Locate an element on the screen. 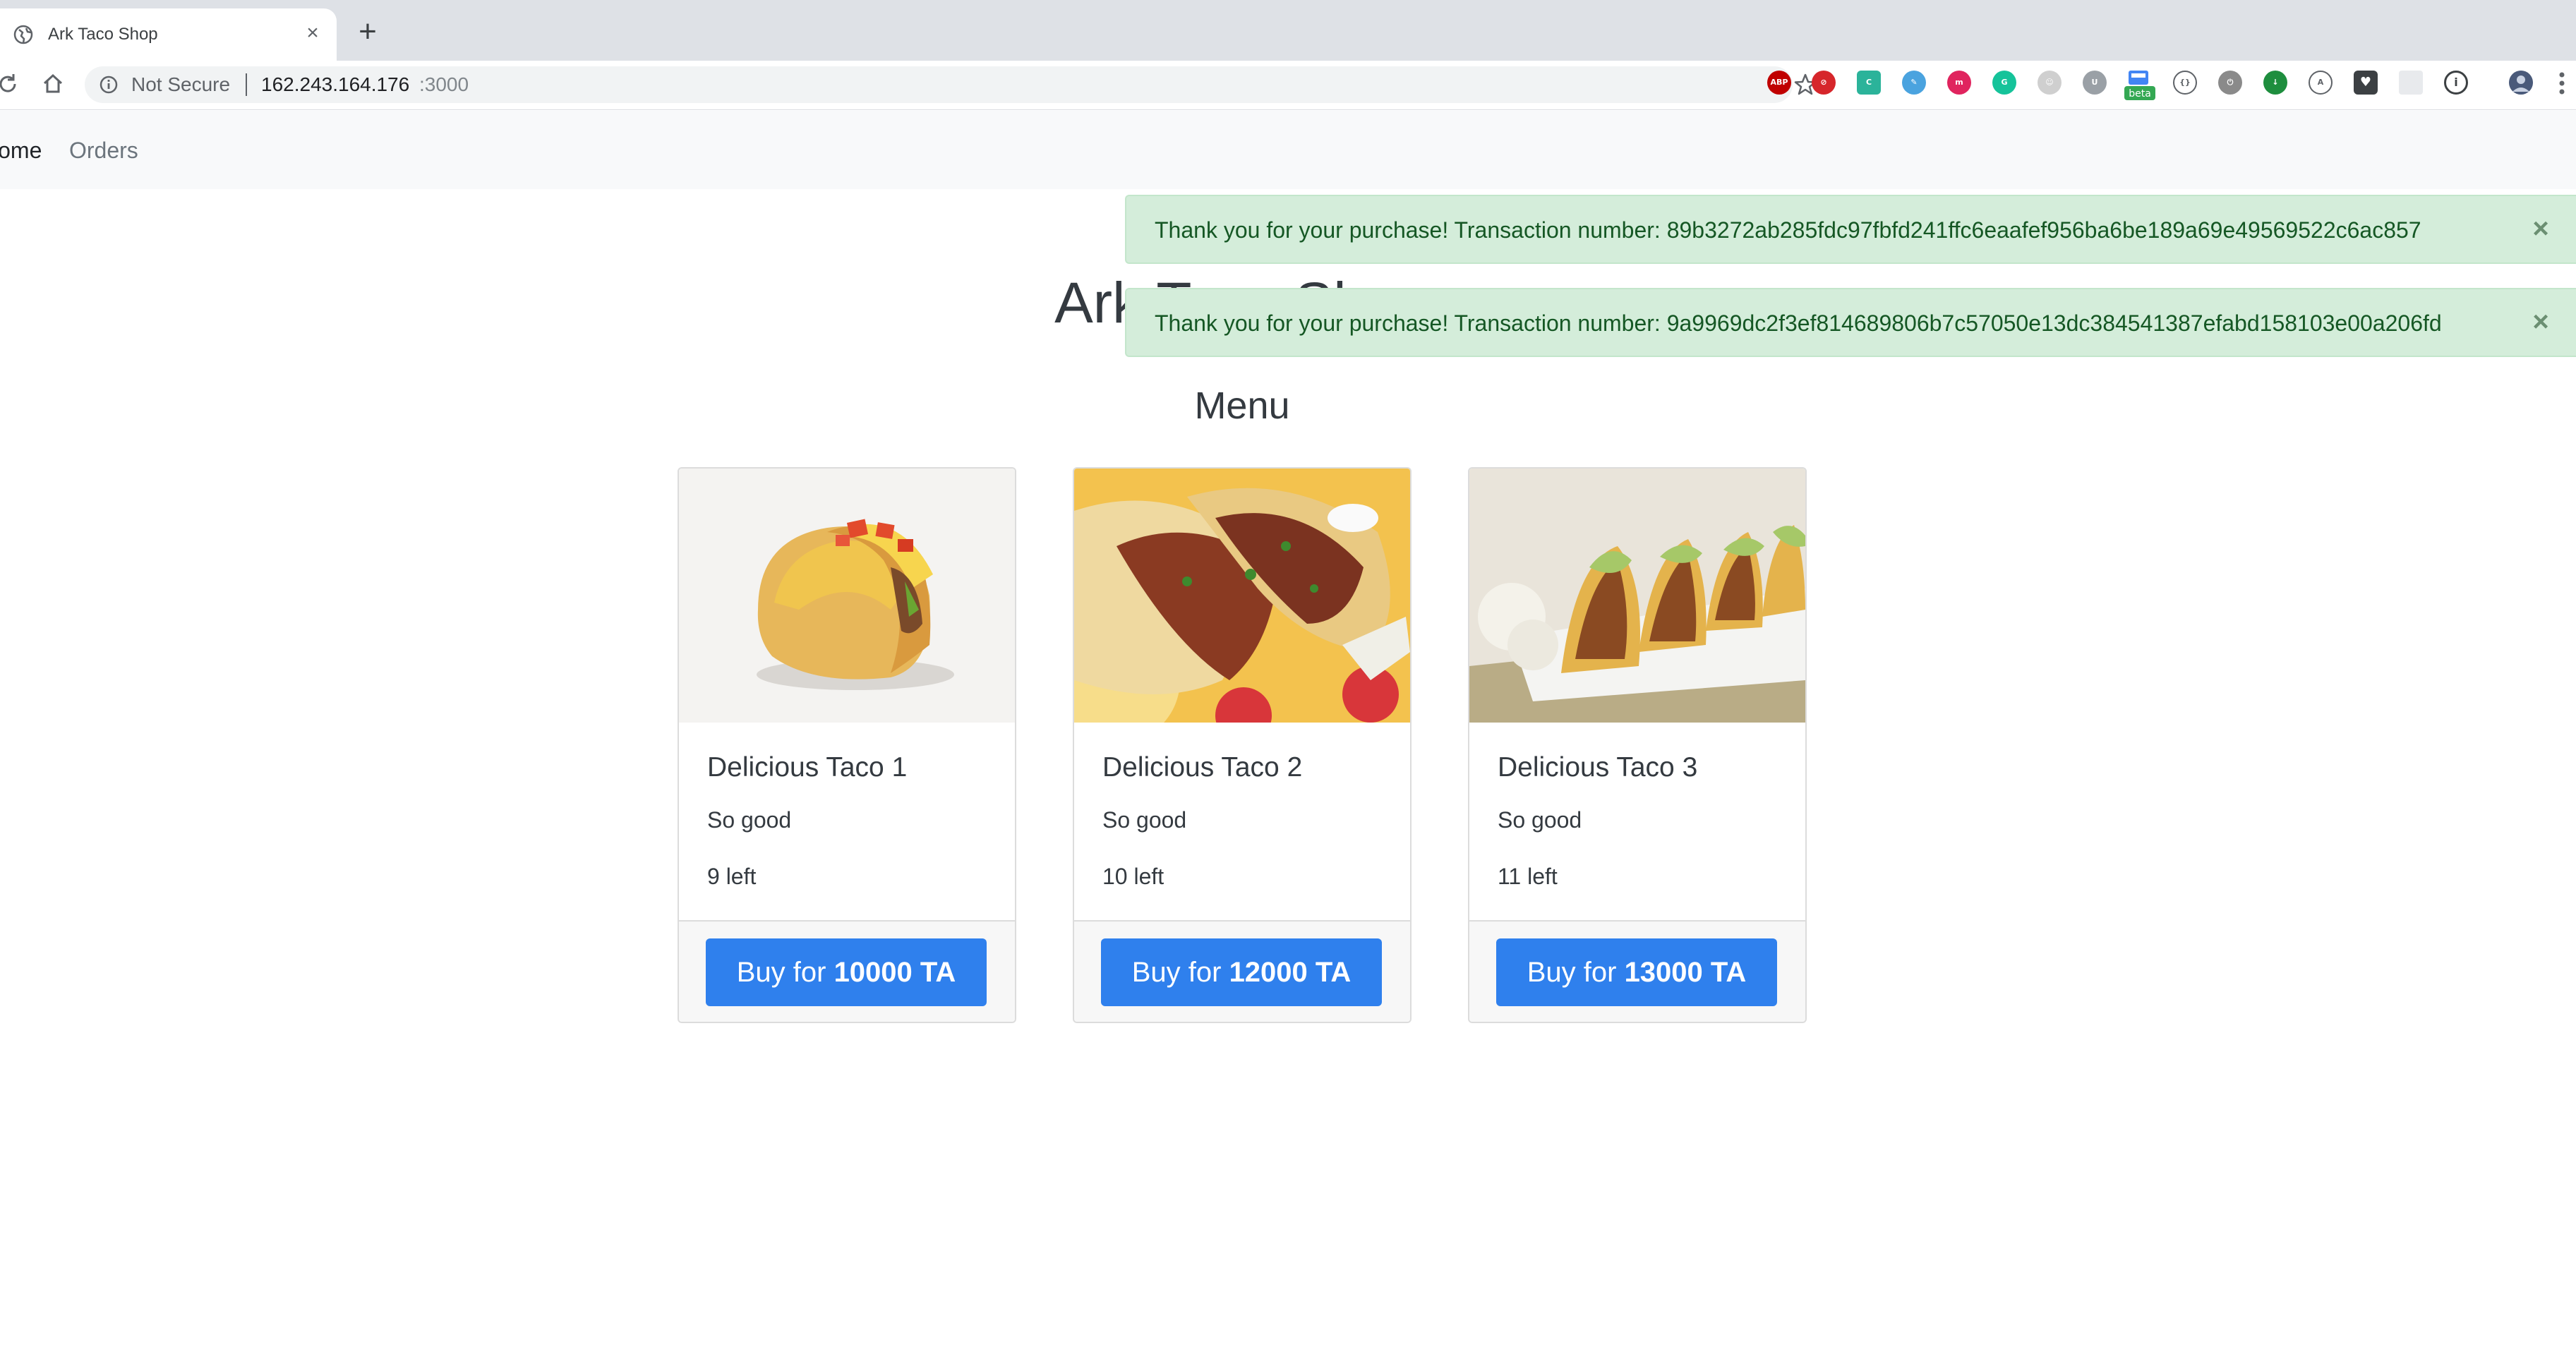 Image resolution: width=2576 pixels, height=1359 pixels. card-footer: Buy for 13000 TA is located at coordinates (1637, 971).